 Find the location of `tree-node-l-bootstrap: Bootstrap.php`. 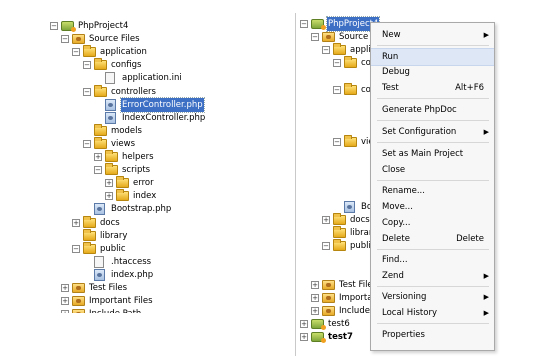

tree-node-l-bootstrap: Bootstrap.php is located at coordinates (146, 209).